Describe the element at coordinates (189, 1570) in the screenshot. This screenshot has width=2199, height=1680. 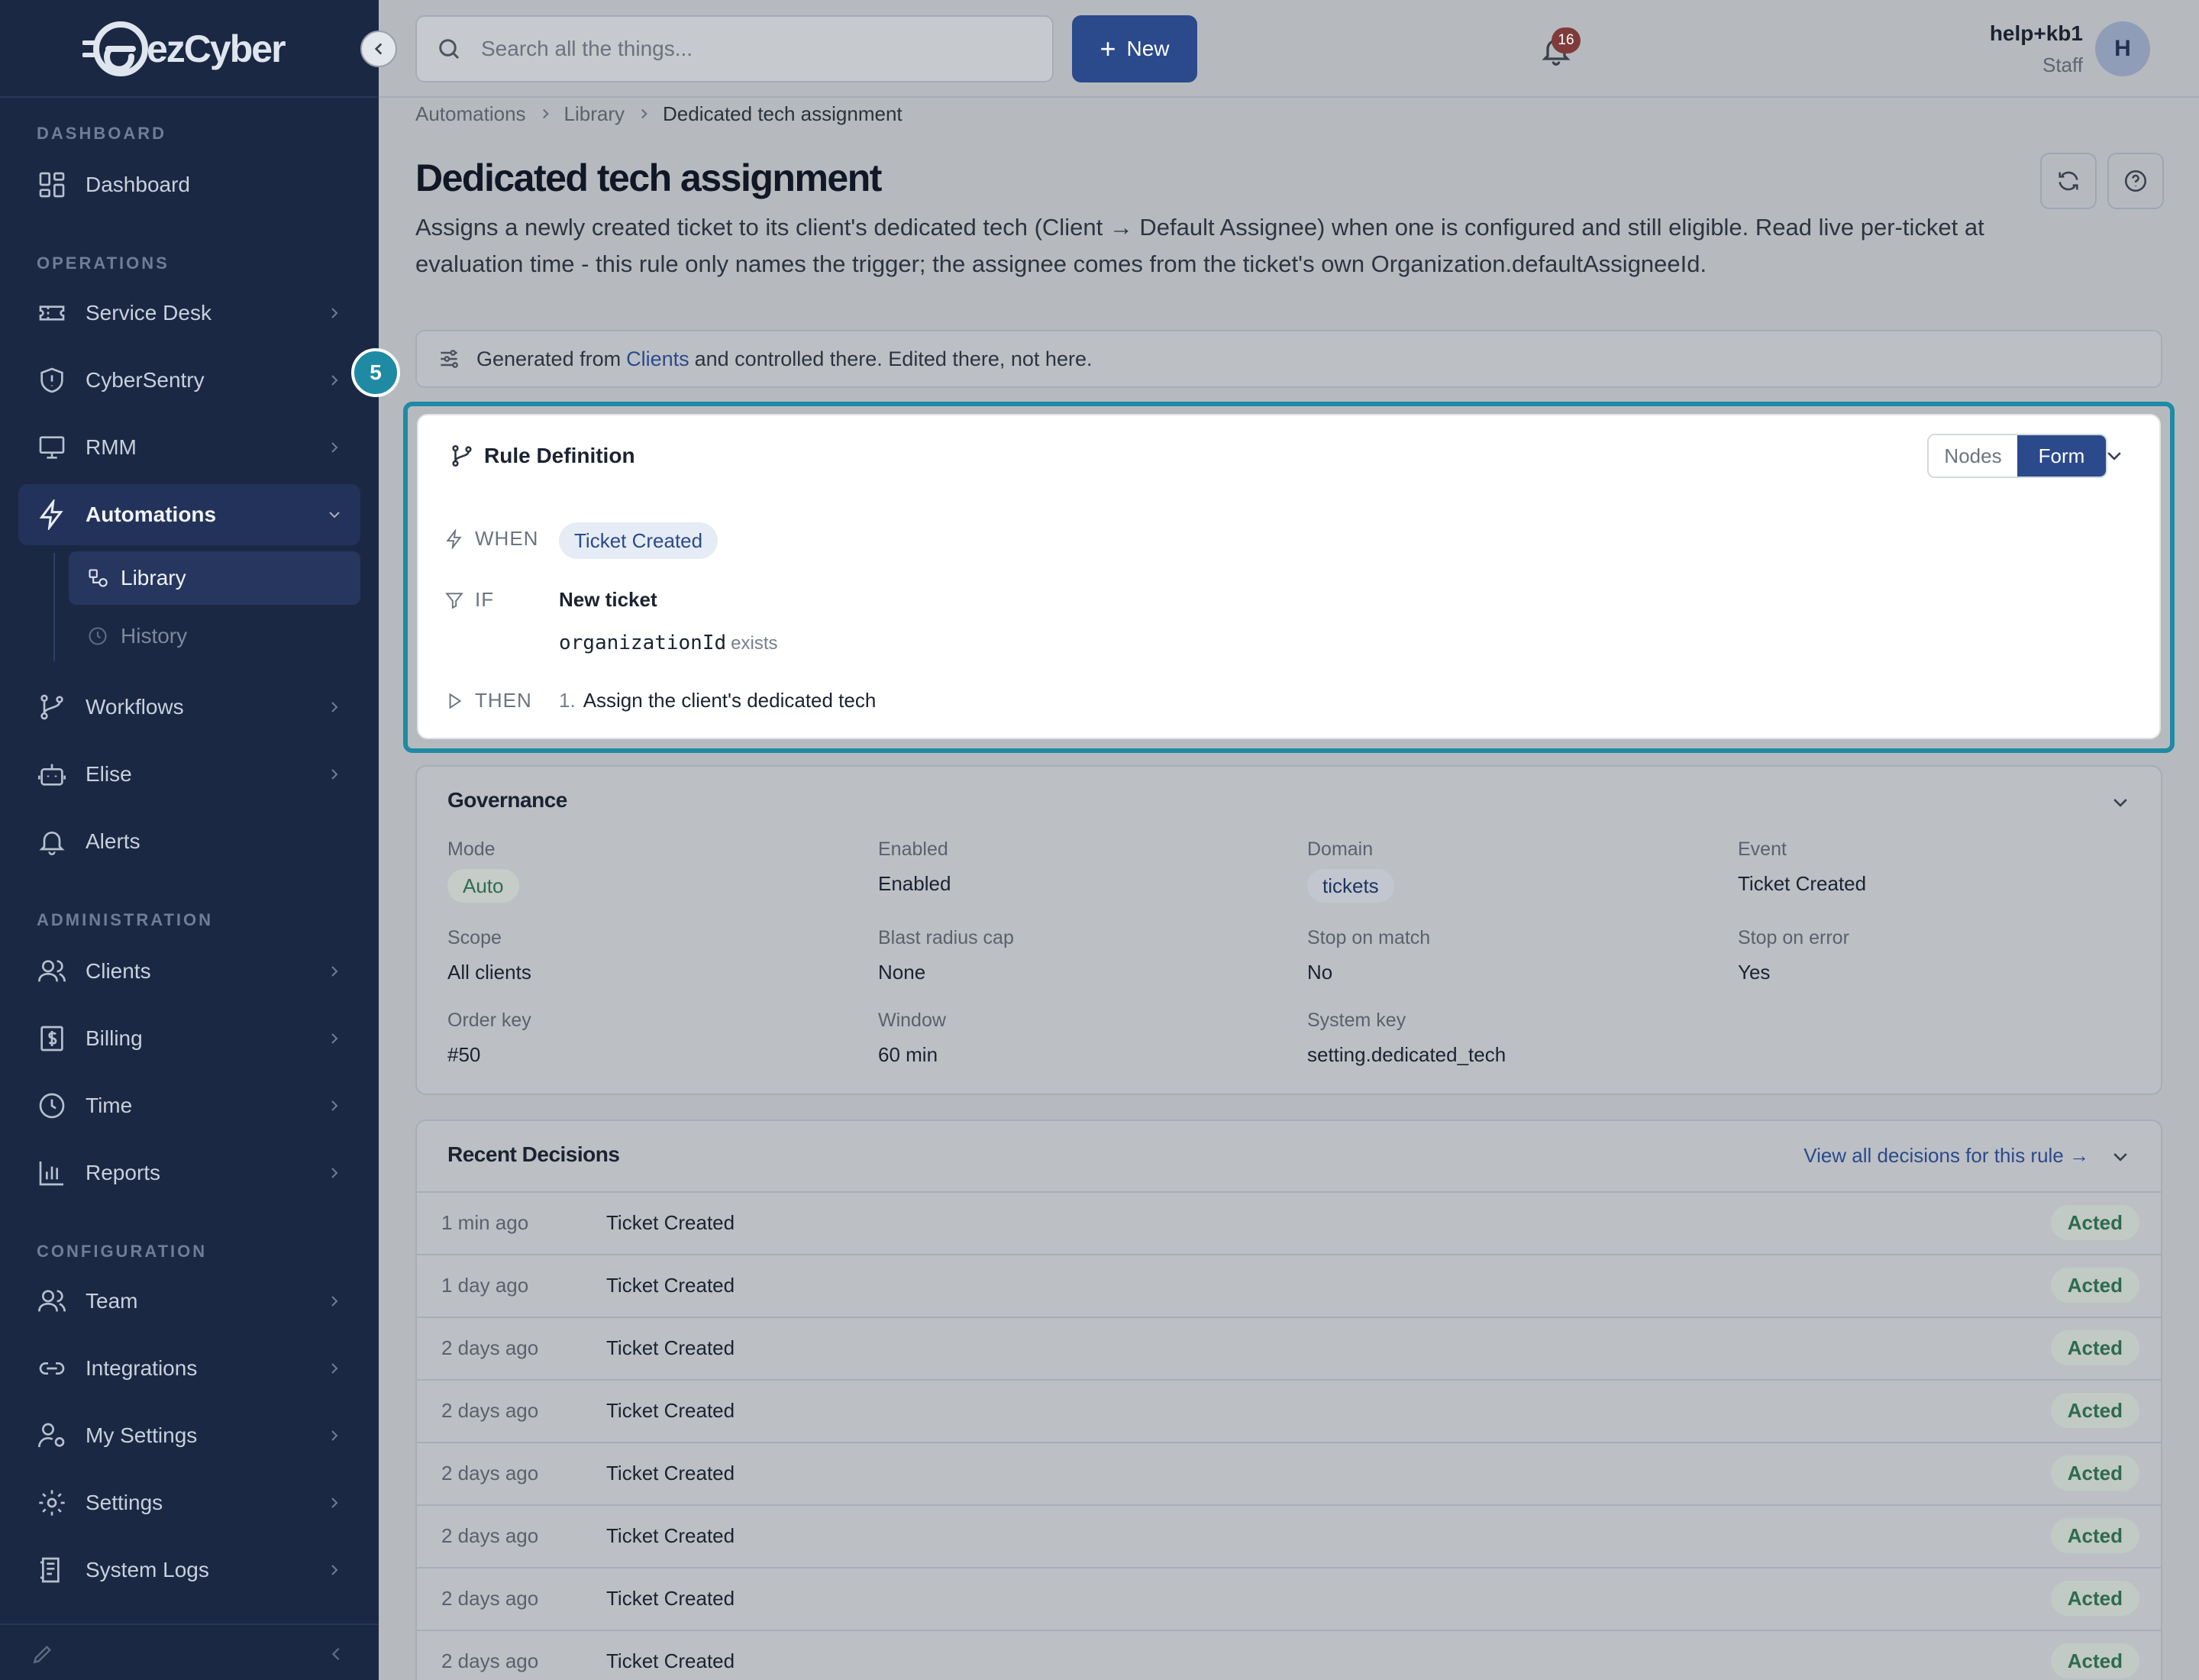
I see `sidebar-item-system-logs: System Logs` at that location.